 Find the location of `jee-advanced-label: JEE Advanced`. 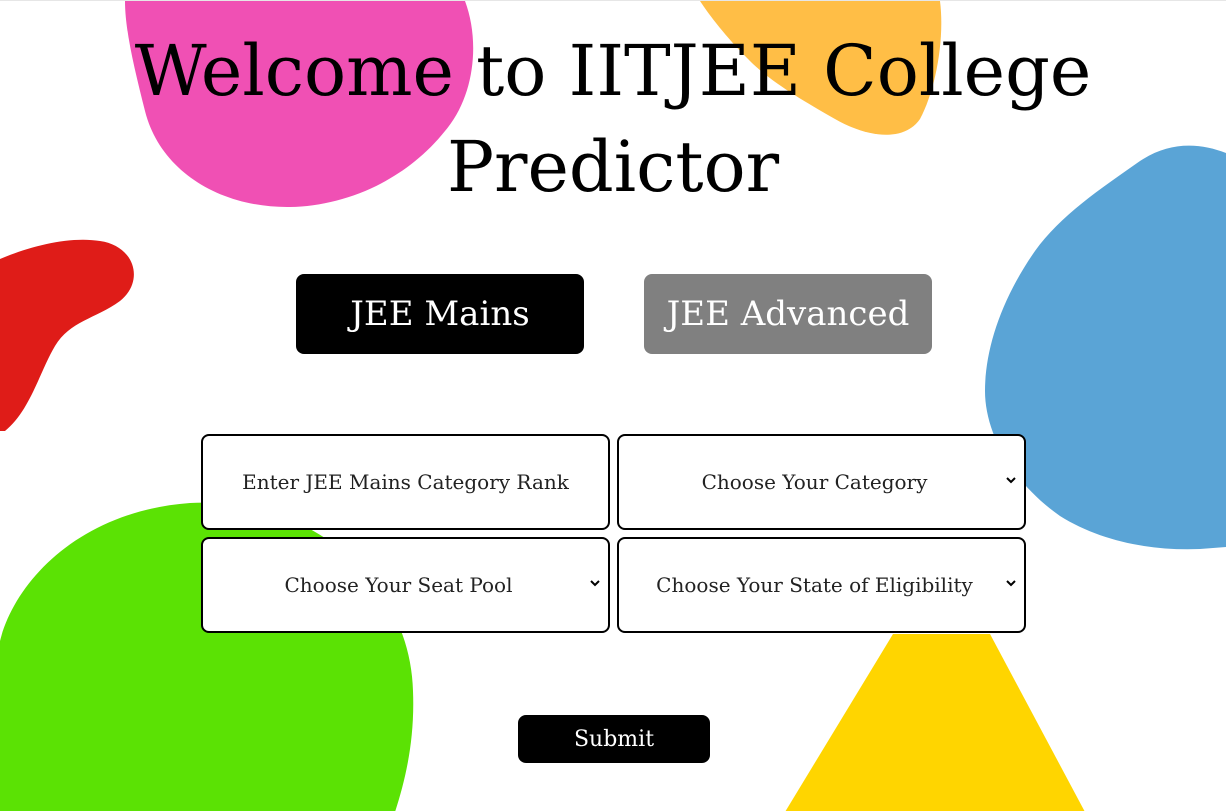

jee-advanced-label: JEE Advanced is located at coordinates (788, 314).